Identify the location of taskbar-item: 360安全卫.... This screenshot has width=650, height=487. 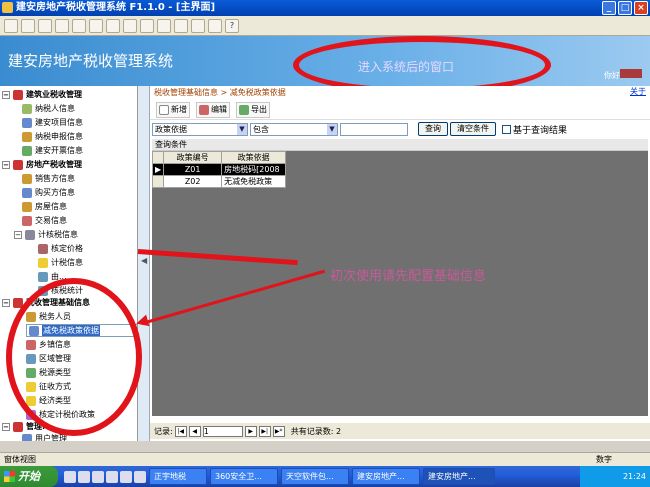
(244, 476).